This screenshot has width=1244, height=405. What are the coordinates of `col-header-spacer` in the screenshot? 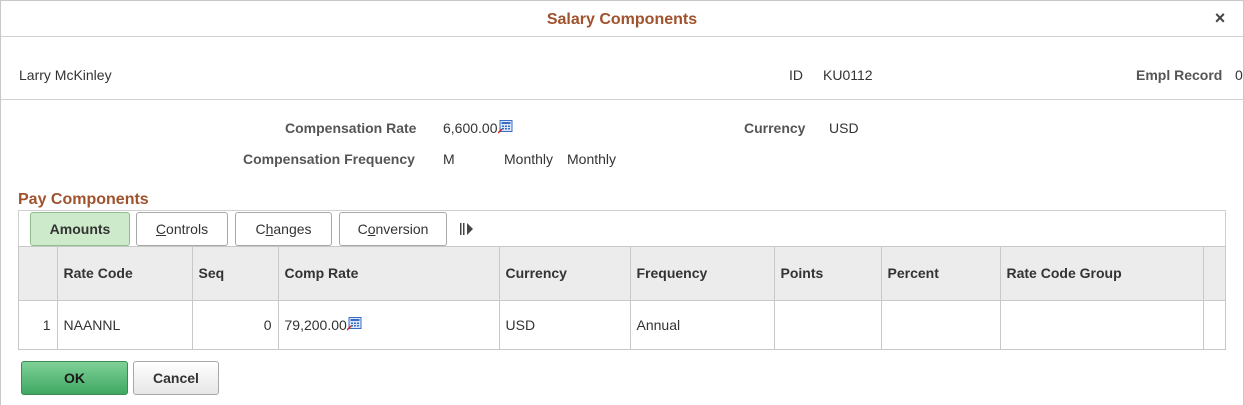 It's located at (1214, 274).